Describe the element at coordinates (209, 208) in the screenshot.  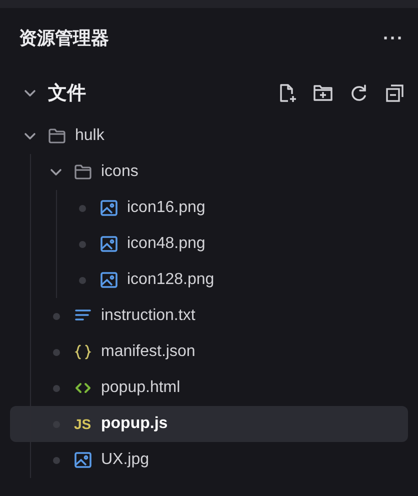
I see `file-item: icon16.png` at that location.